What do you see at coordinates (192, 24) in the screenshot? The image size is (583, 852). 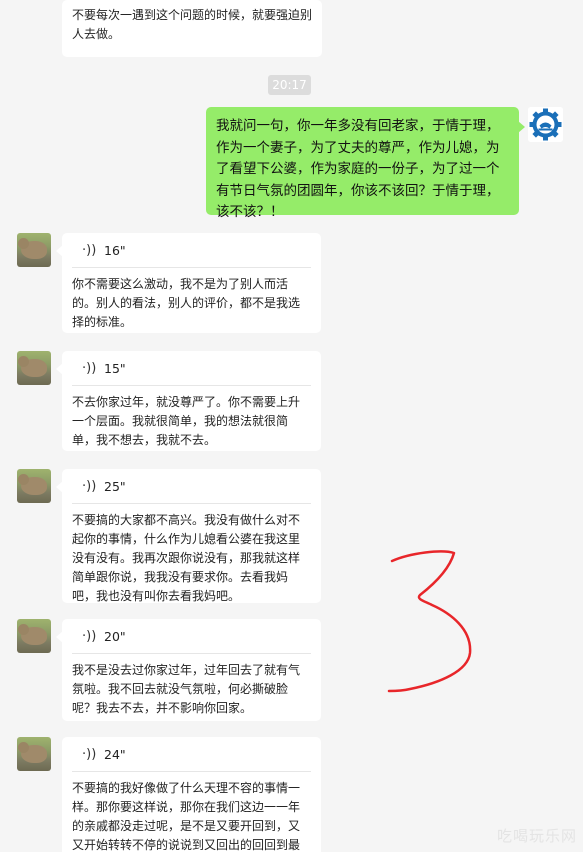 I see `message-text: 不要每次一遇到这个问题的时候，就要强迫别人去做。` at bounding box center [192, 24].